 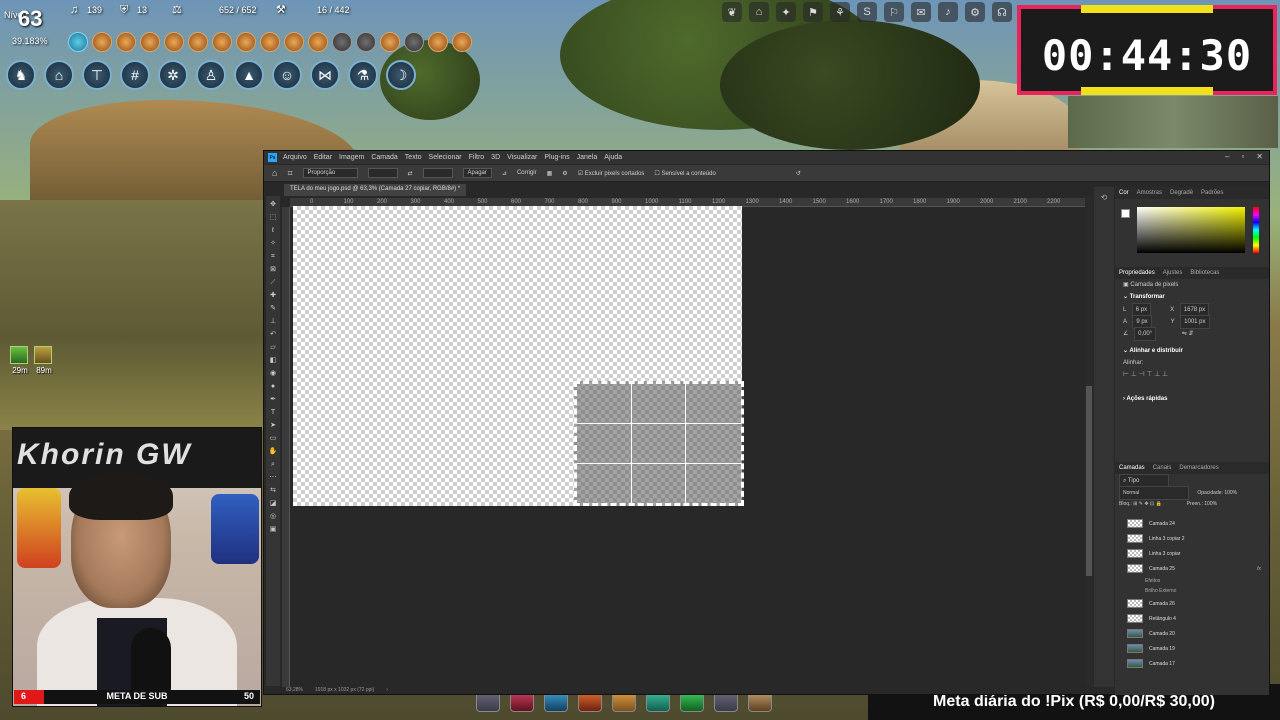 What do you see at coordinates (97, 75) in the screenshot?
I see `stand-icon: ⊤` at bounding box center [97, 75].